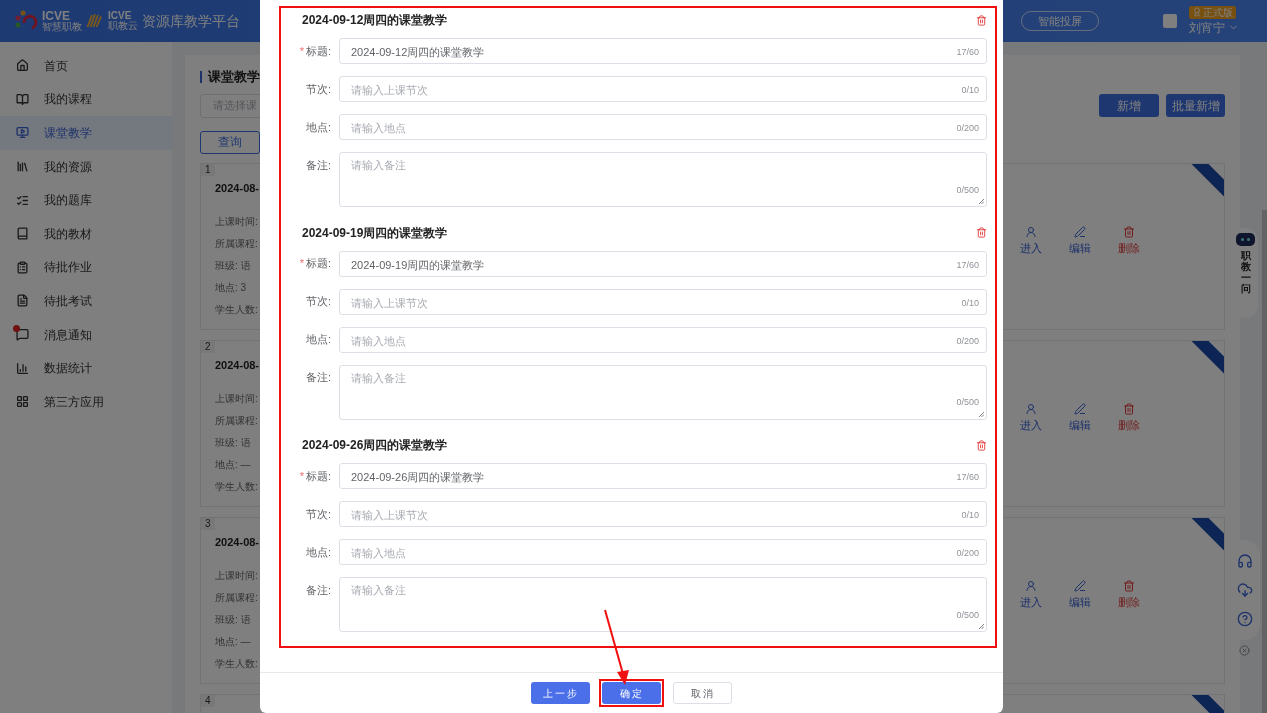  I want to click on card-field: 所属课程:, so click(236, 421).